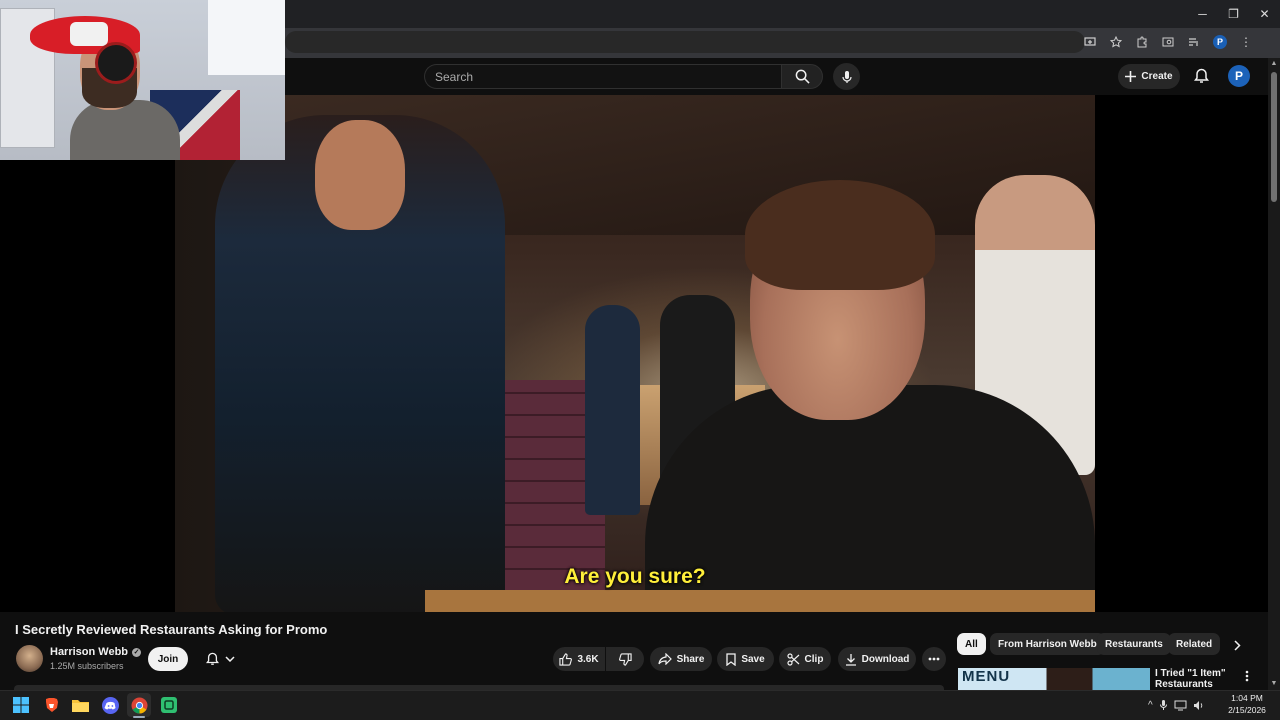 The width and height of the screenshot is (1280, 720). What do you see at coordinates (1239, 76) in the screenshot?
I see `account-avatar: P` at bounding box center [1239, 76].